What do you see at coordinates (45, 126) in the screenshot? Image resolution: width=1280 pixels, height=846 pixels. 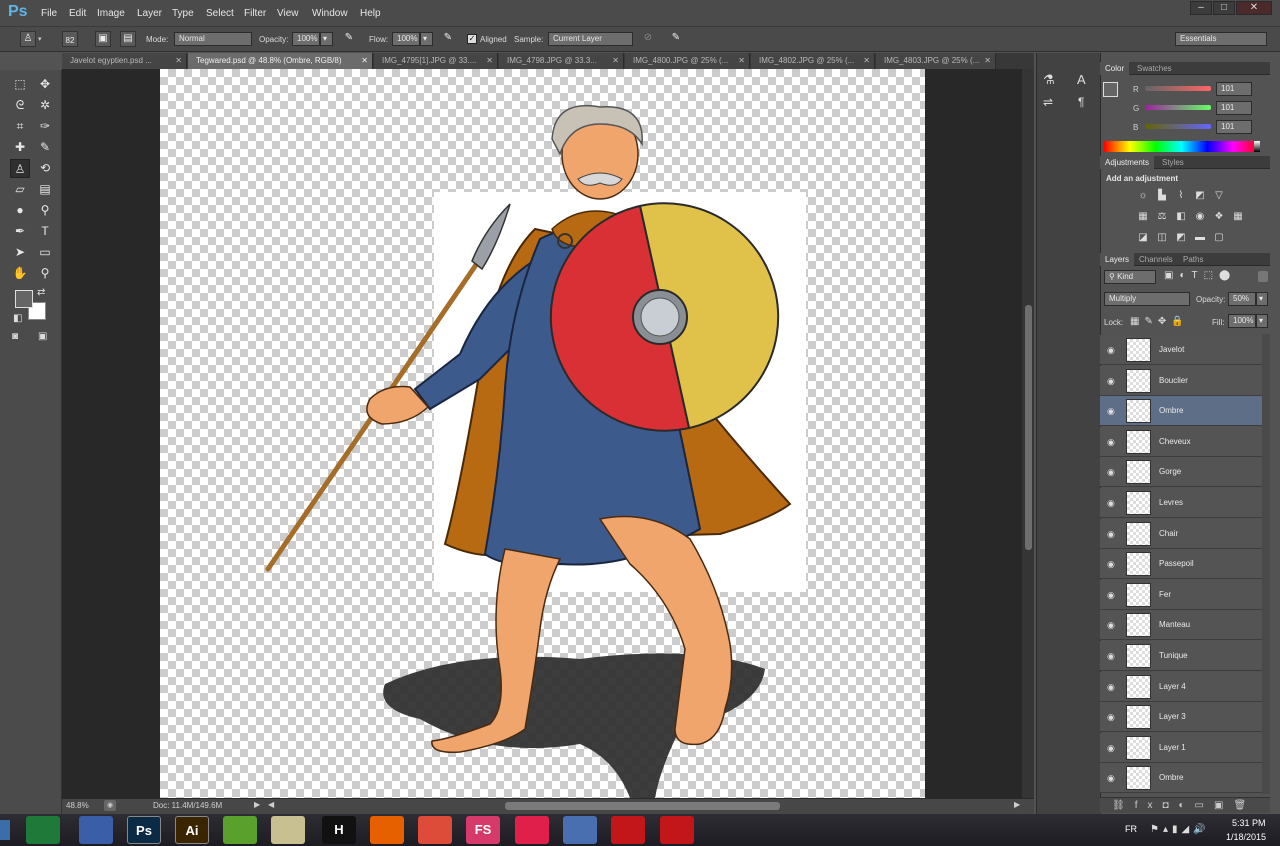 I see `eyedropper-icon: ✑` at bounding box center [45, 126].